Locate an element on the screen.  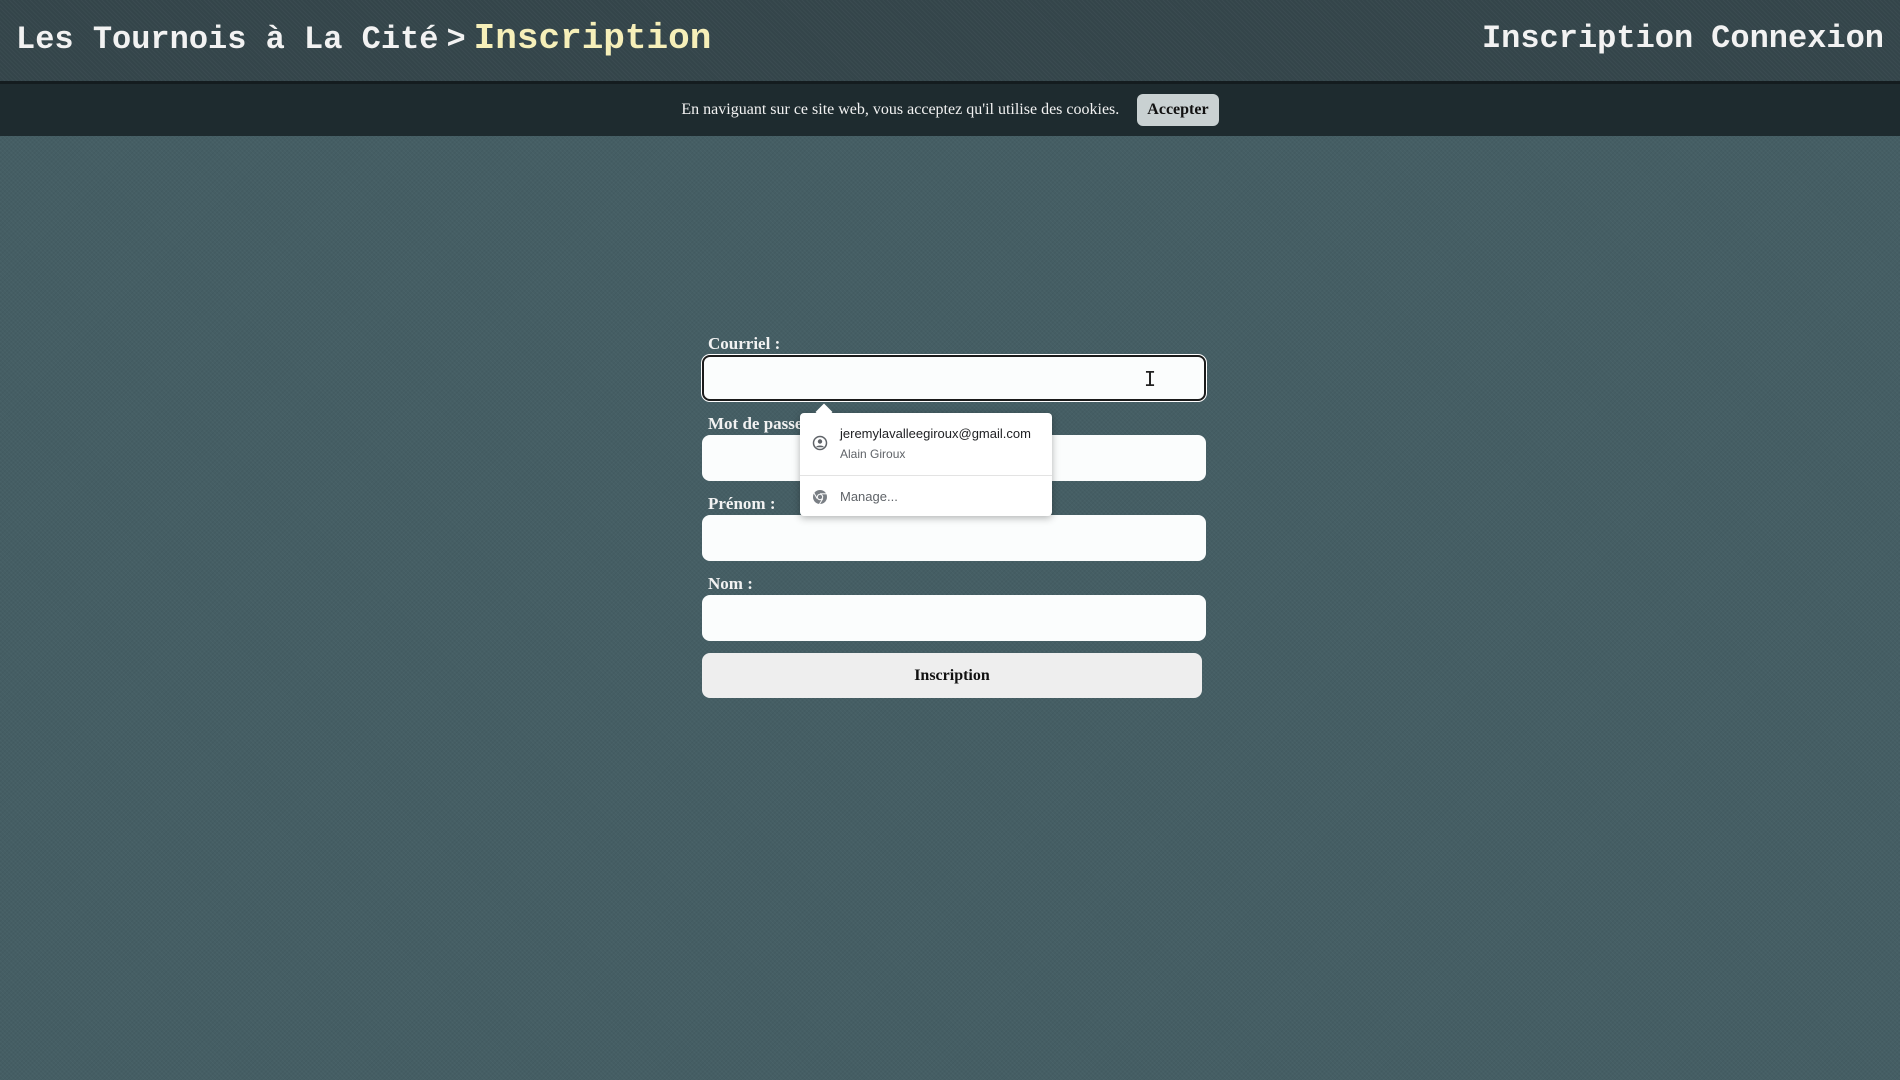
lastname-label: Nom : is located at coordinates (730, 583).